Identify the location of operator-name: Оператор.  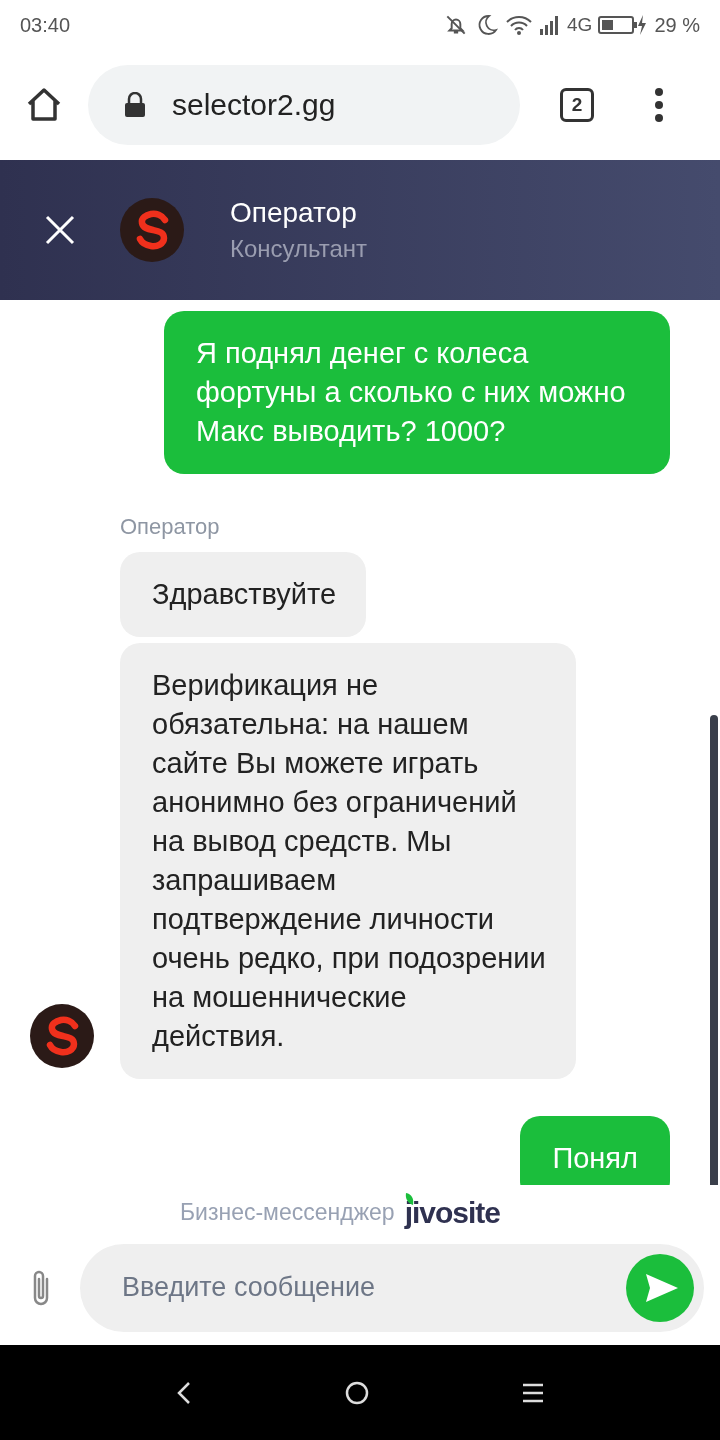
(294, 213).